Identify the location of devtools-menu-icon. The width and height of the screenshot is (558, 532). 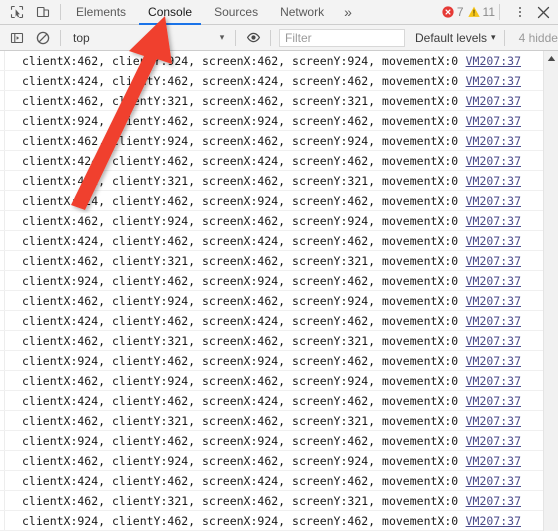
(520, 12).